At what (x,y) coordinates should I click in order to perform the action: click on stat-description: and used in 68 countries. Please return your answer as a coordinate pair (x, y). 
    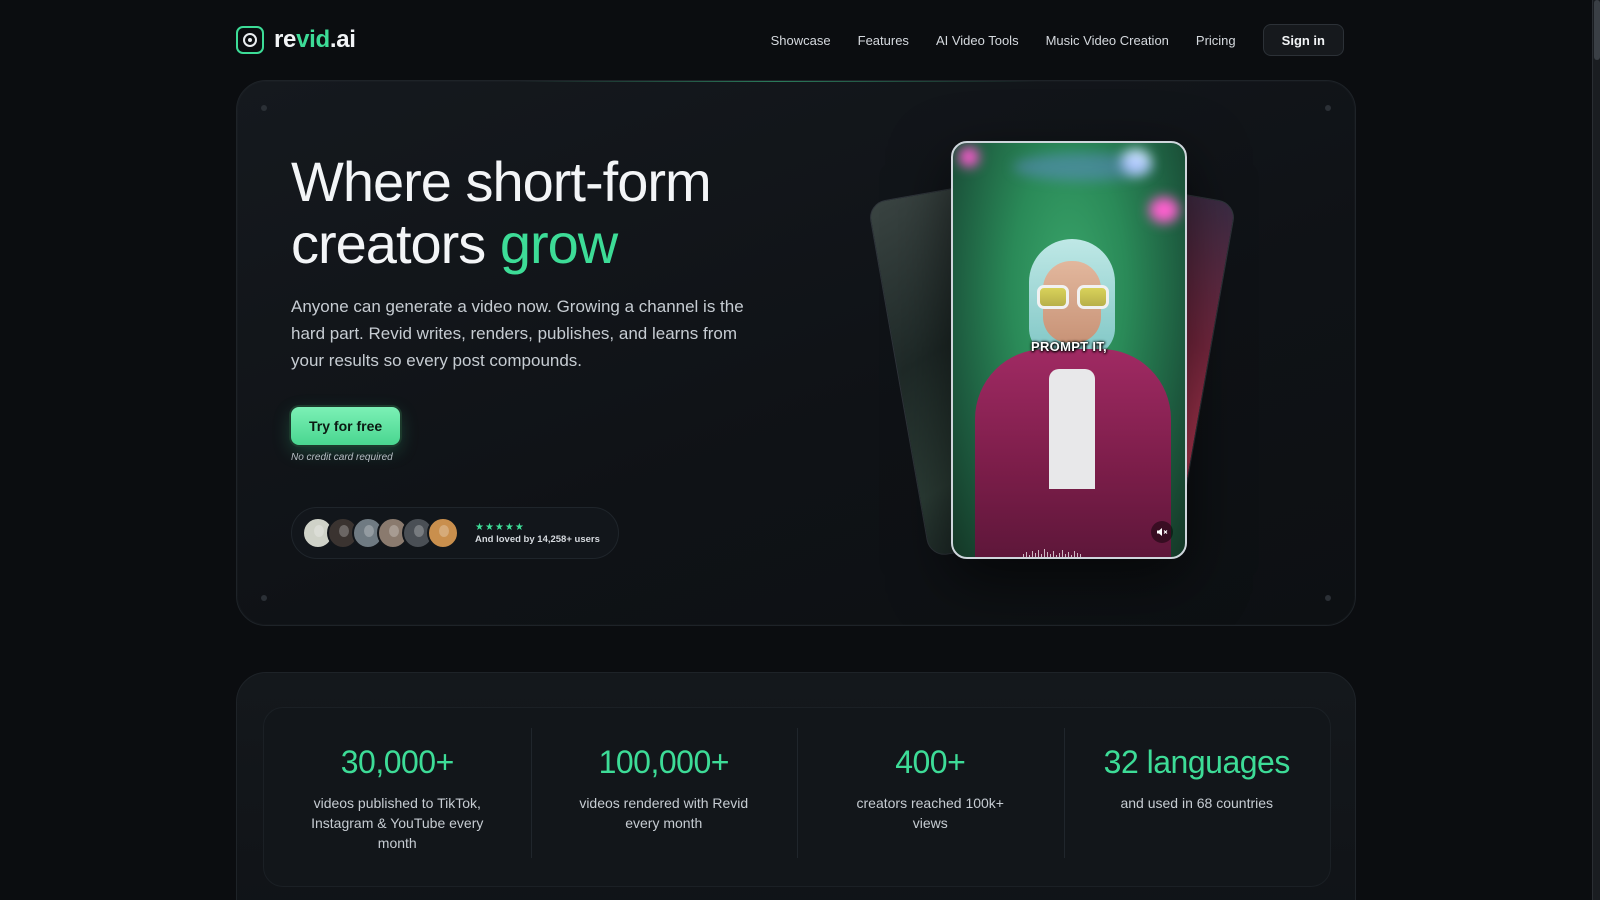
    Looking at the image, I should click on (1197, 803).